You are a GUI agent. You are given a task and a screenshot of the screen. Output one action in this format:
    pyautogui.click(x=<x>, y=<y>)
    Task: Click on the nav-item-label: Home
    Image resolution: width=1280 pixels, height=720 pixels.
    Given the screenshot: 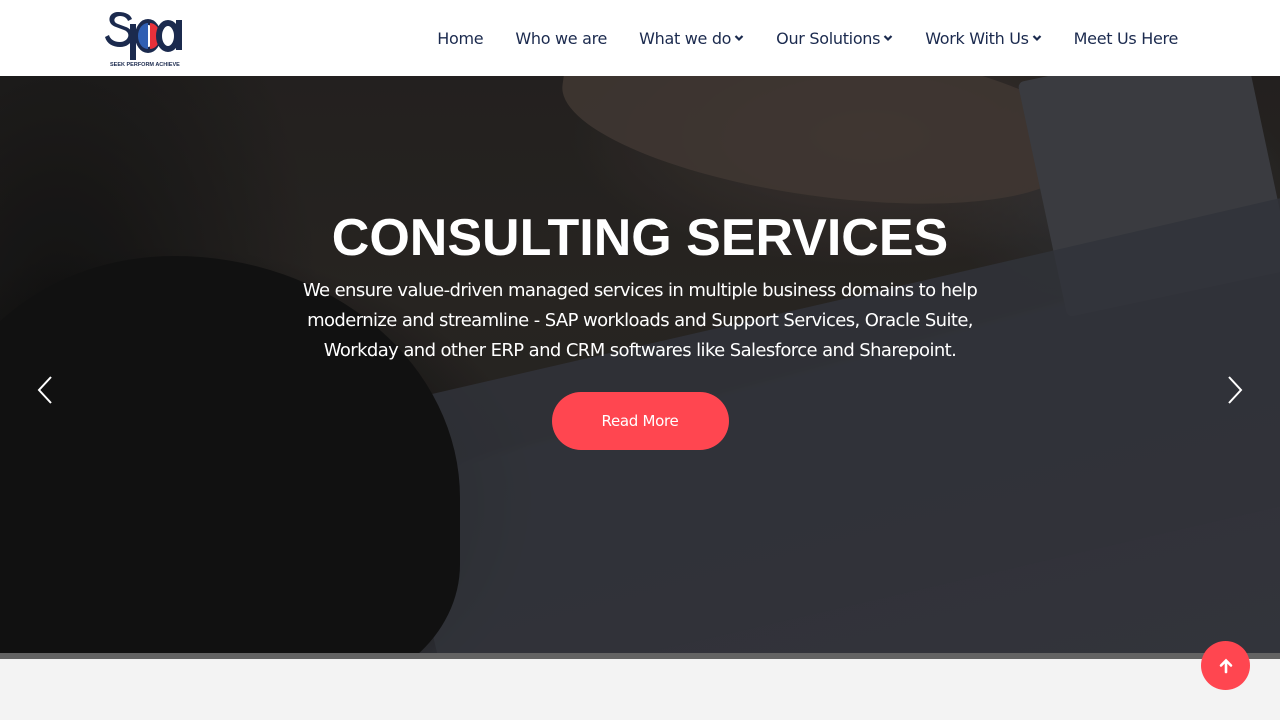 What is the action you would take?
    pyautogui.click(x=460, y=38)
    